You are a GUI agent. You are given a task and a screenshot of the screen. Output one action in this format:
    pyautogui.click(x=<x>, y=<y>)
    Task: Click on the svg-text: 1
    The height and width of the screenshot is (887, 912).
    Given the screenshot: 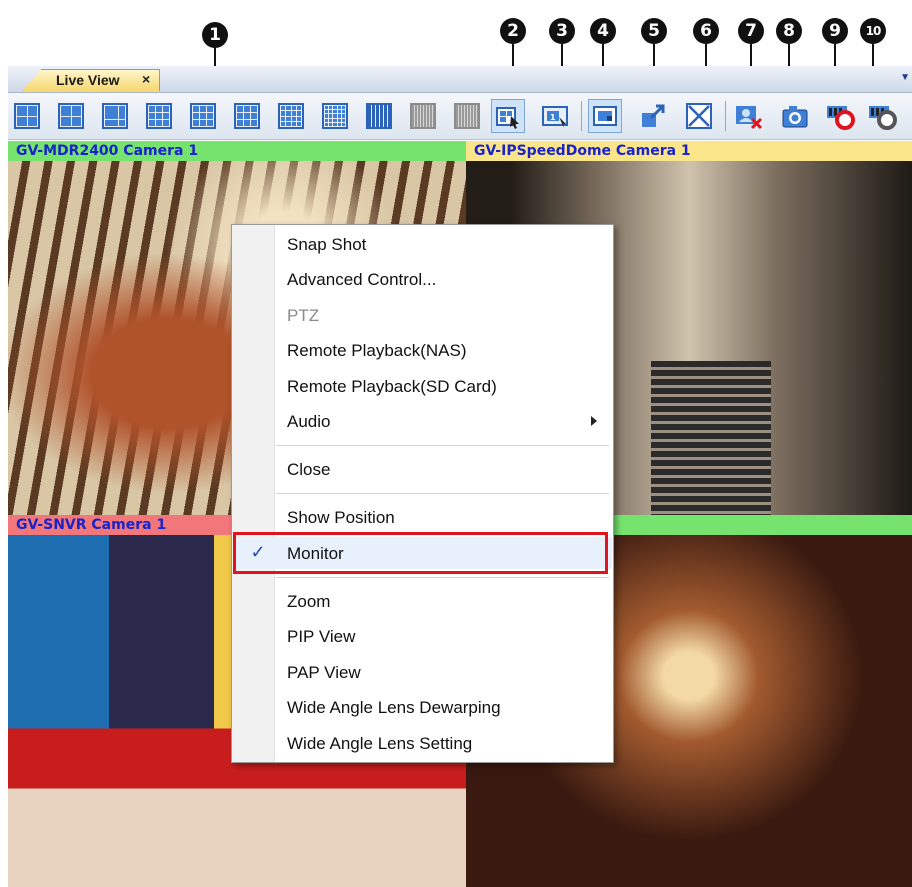 What is the action you would take?
    pyautogui.click(x=553, y=117)
    